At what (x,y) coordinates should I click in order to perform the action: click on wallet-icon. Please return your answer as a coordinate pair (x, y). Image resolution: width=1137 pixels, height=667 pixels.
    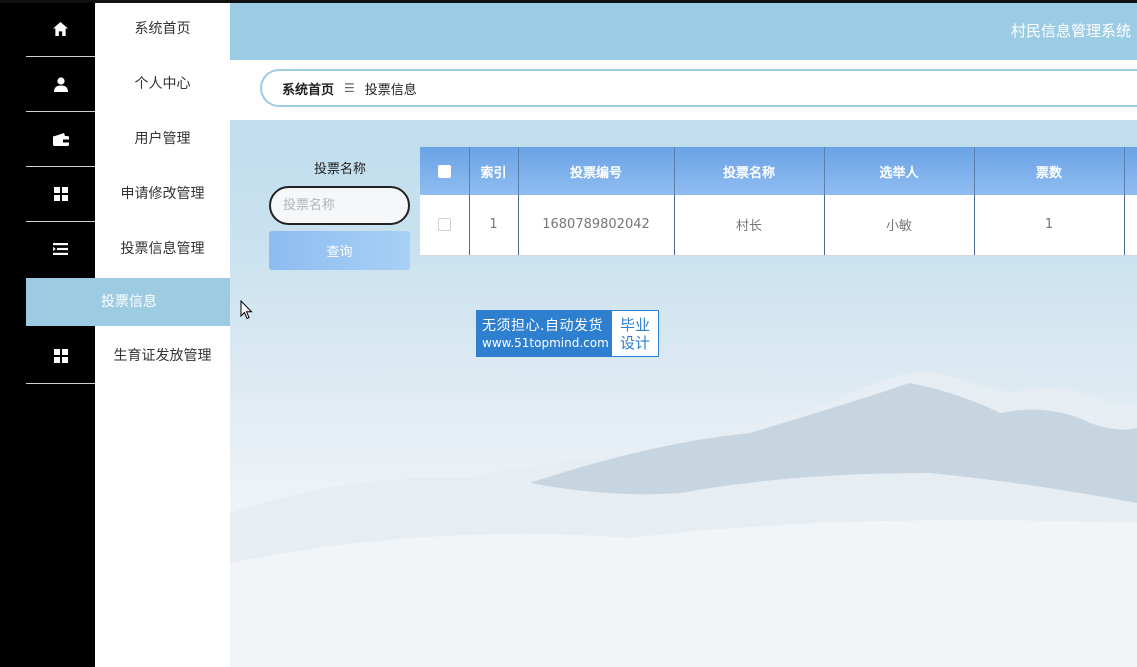
    Looking at the image, I should click on (60, 139).